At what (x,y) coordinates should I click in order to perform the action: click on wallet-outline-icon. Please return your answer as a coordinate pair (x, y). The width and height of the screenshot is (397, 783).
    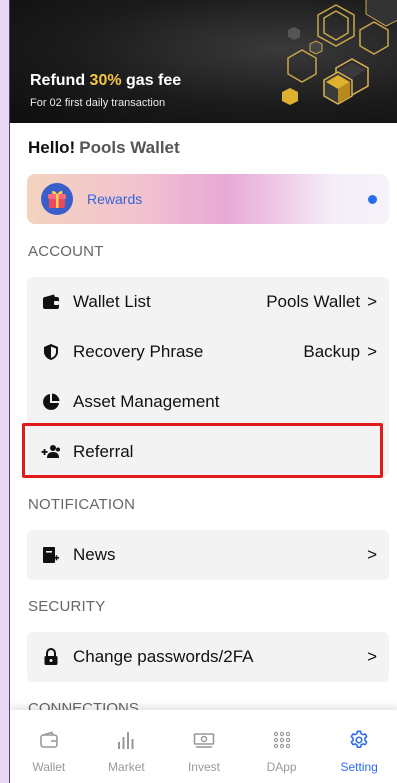
    Looking at the image, I should click on (49, 740).